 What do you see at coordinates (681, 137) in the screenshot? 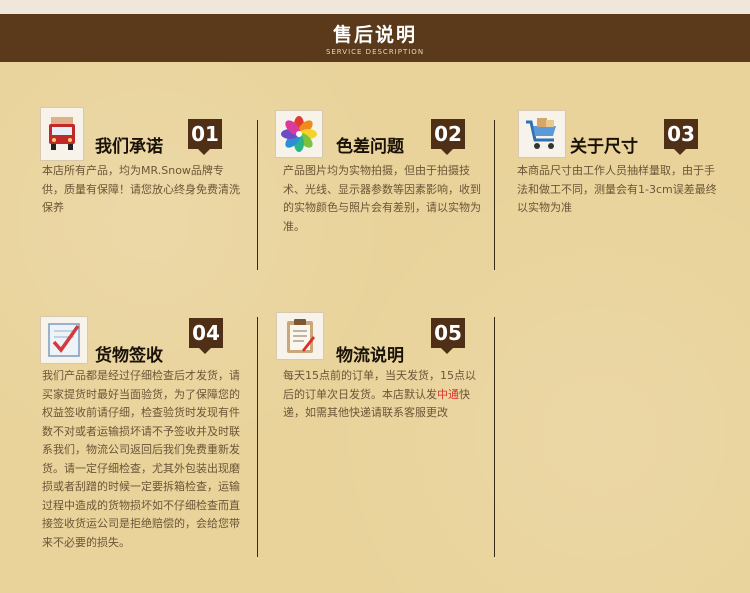
I see `card-03-number-badge: 03` at bounding box center [681, 137].